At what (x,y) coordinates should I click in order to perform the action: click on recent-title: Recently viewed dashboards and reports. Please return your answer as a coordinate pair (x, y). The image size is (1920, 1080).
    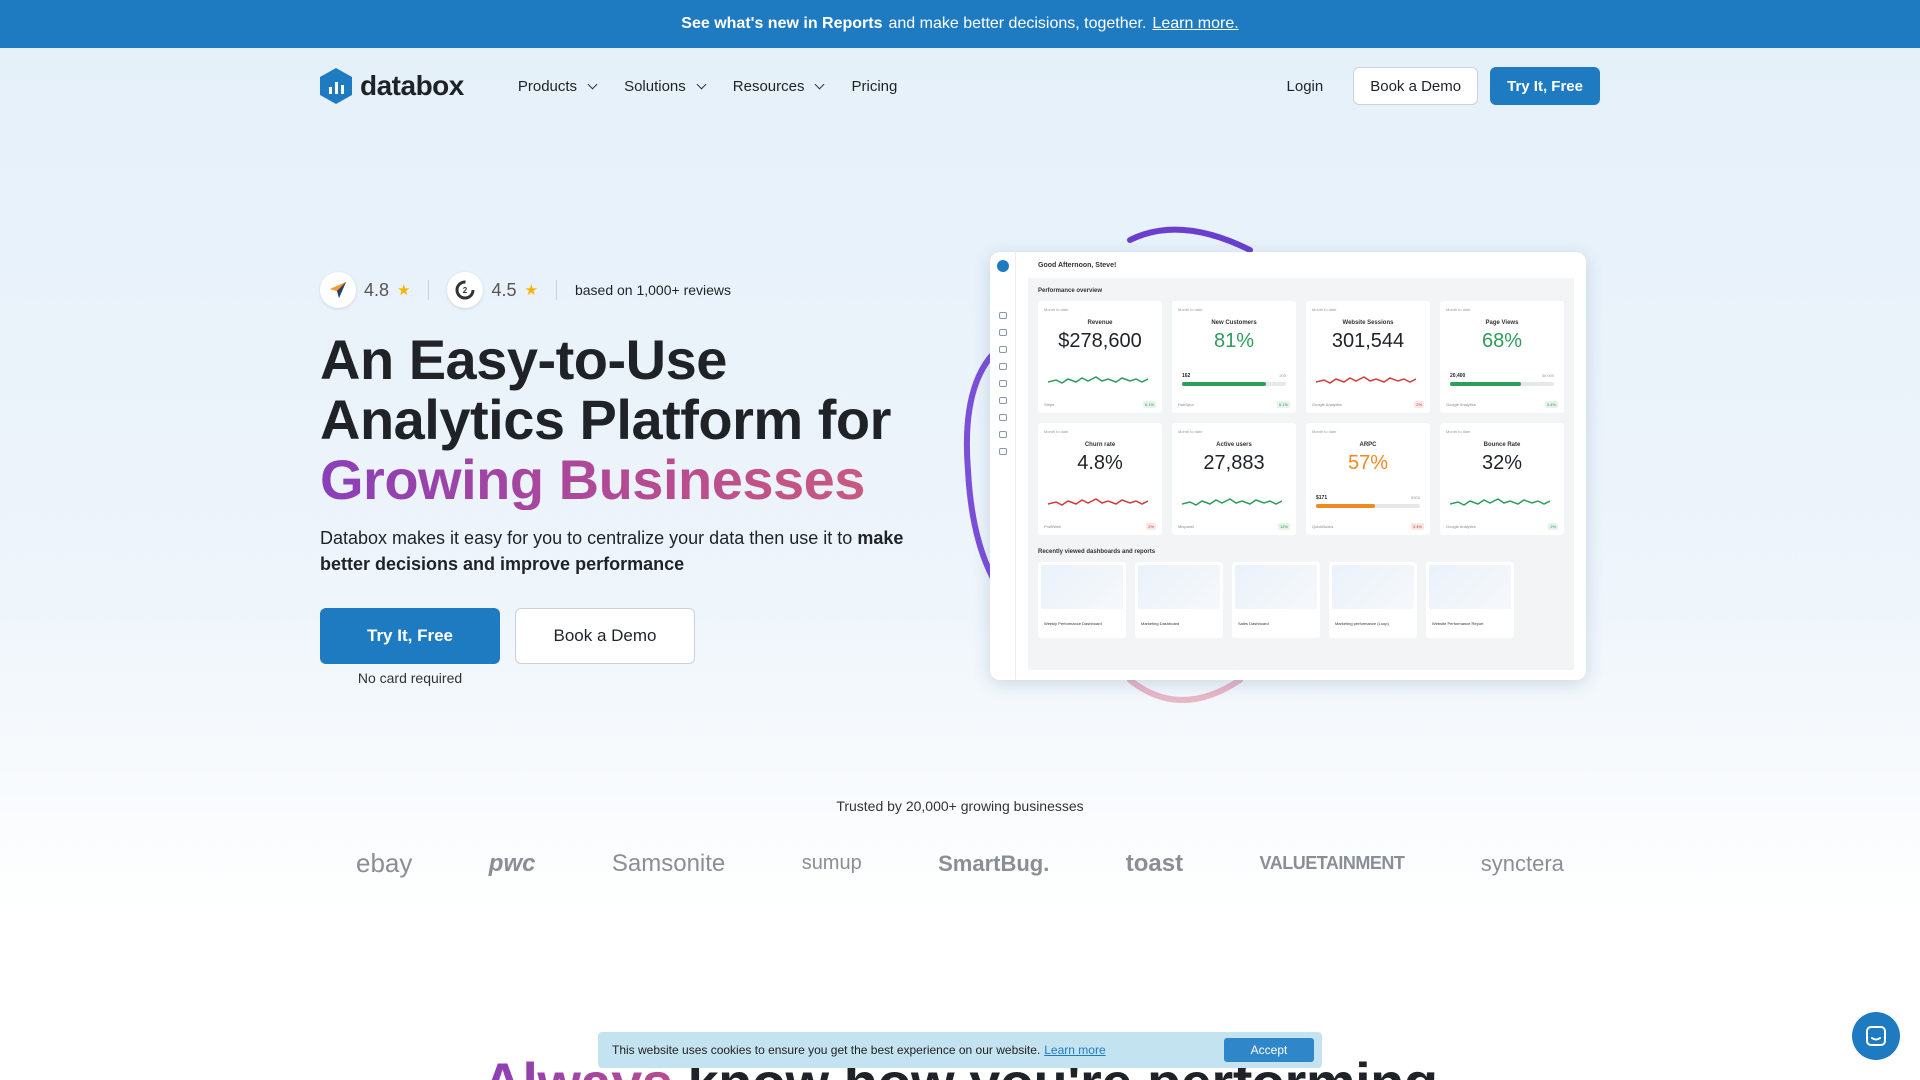
    Looking at the image, I should click on (1097, 552).